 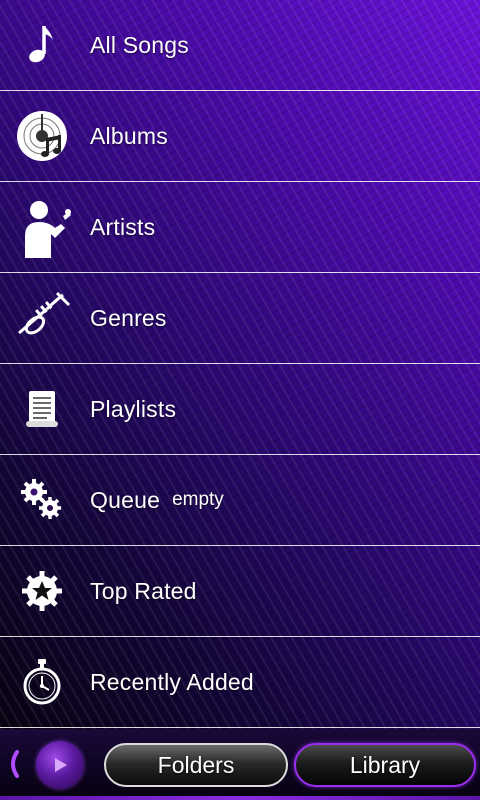 What do you see at coordinates (128, 317) in the screenshot?
I see `menu-item-label: Genres` at bounding box center [128, 317].